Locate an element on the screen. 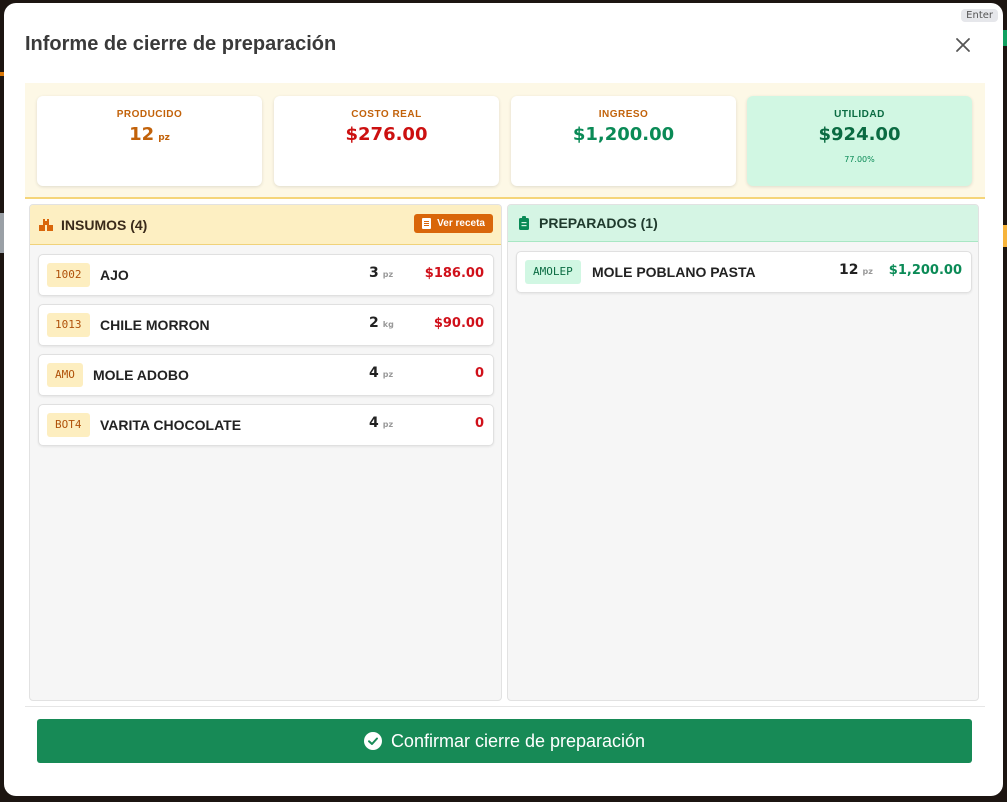  input-code: 1013 is located at coordinates (68, 325).